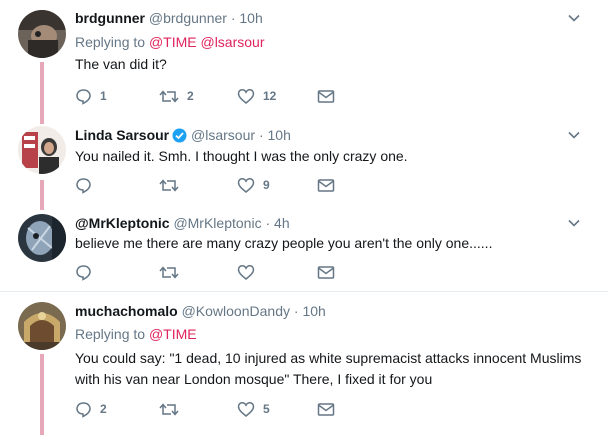 The height and width of the screenshot is (435, 608). What do you see at coordinates (236, 311) in the screenshot?
I see `user-handle: @KowloonDandy` at bounding box center [236, 311].